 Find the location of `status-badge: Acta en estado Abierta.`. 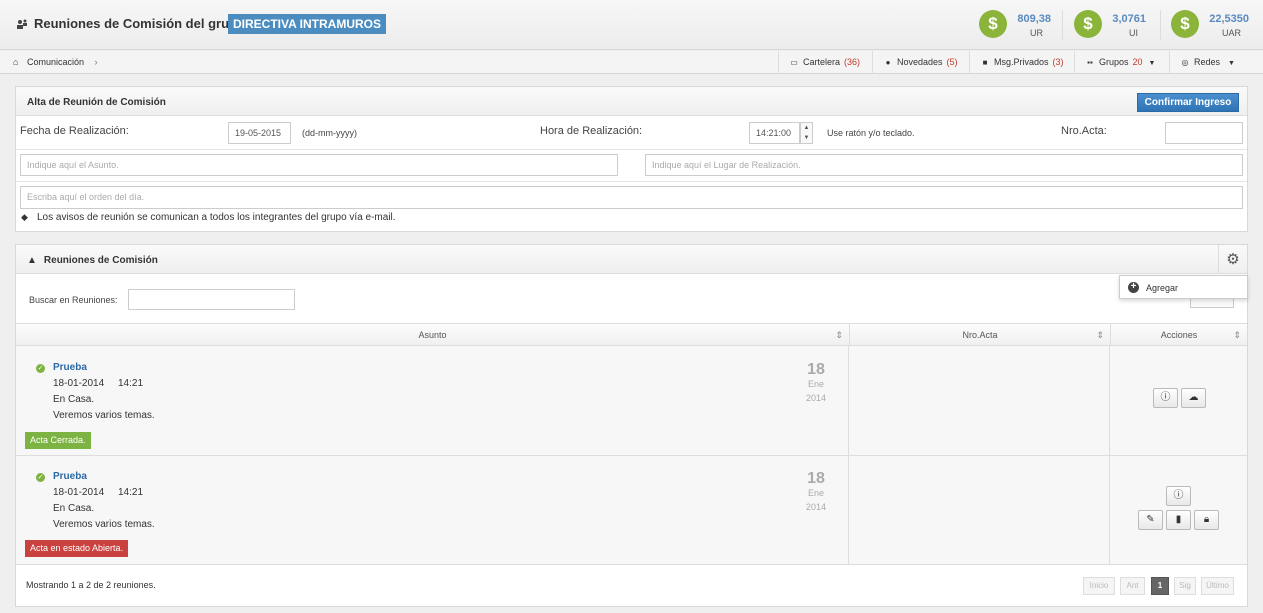

status-badge: Acta en estado Abierta. is located at coordinates (77, 548).